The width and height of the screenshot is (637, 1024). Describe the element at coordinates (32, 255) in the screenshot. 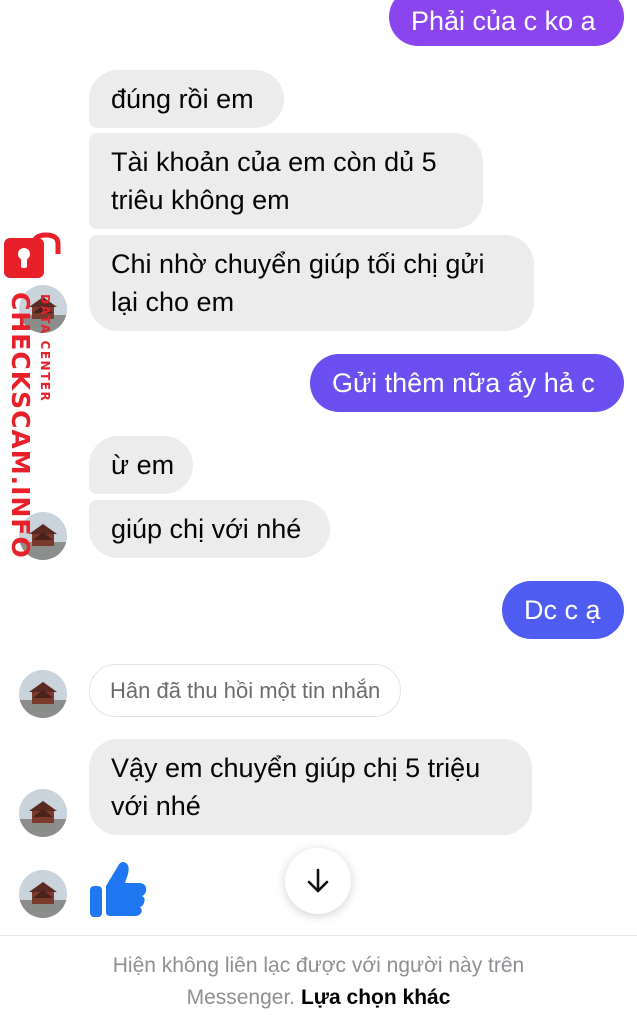

I see `lock-icon` at that location.